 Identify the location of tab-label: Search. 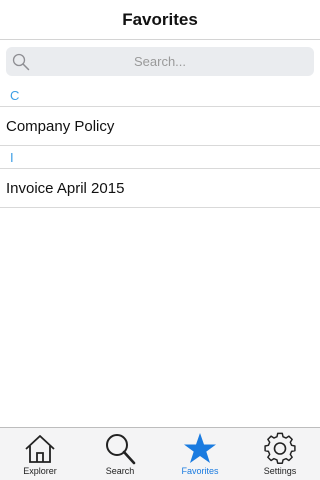
(120, 471).